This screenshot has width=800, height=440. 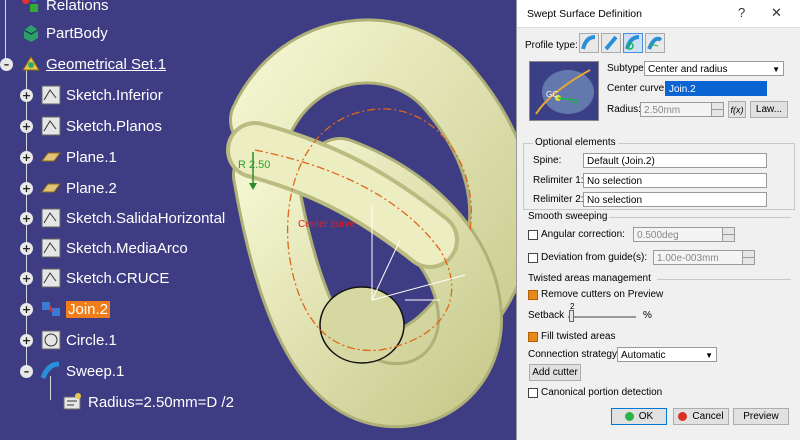 I want to click on circle-profile-icon, so click(x=632, y=42).